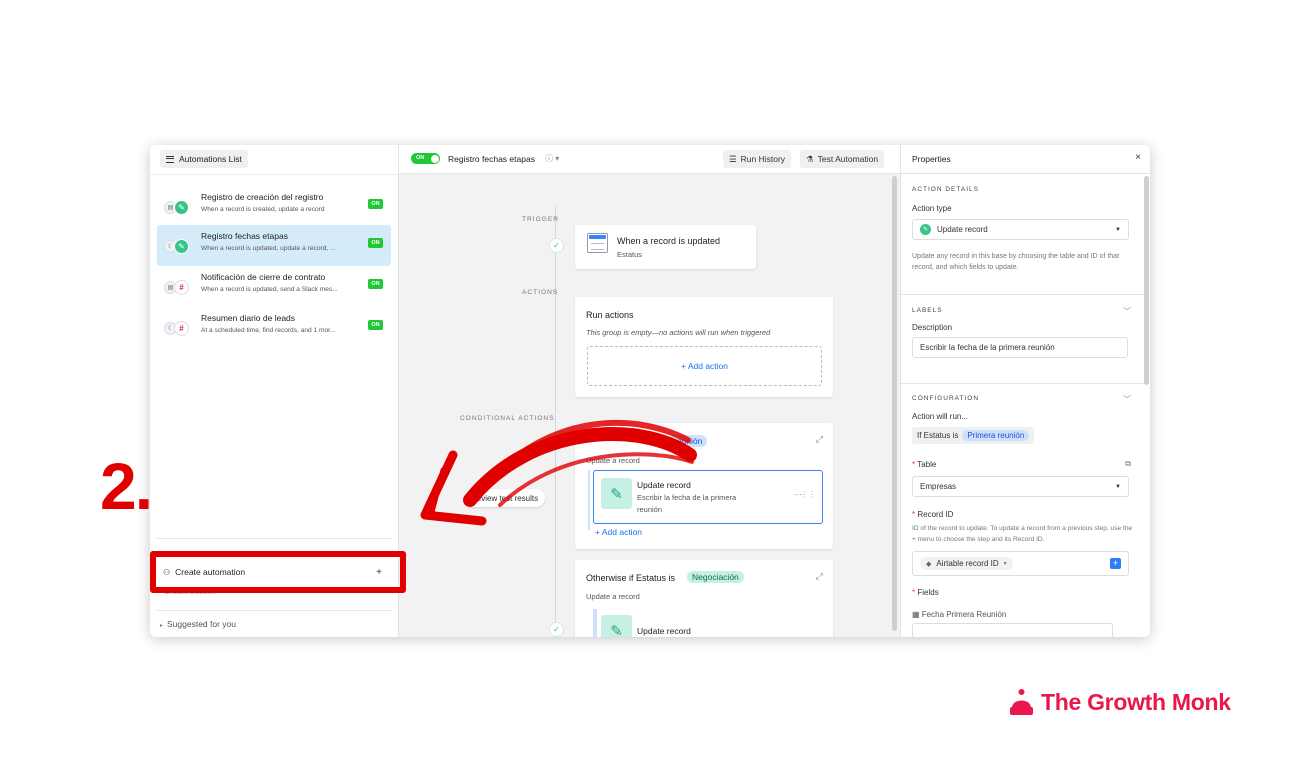  I want to click on trigger-title: When a record is updated, so click(669, 241).